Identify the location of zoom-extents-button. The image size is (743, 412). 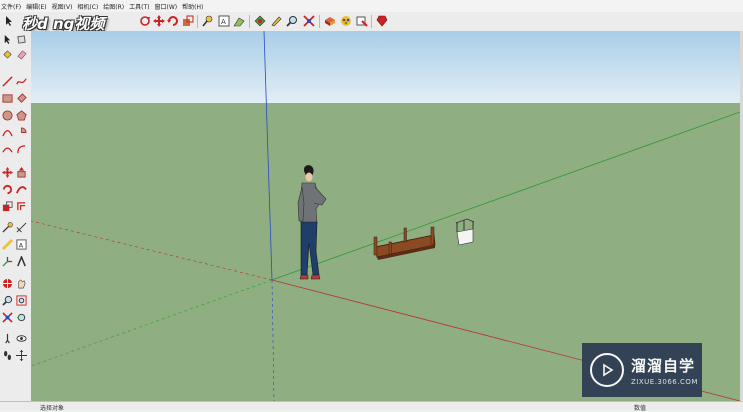
(309, 21).